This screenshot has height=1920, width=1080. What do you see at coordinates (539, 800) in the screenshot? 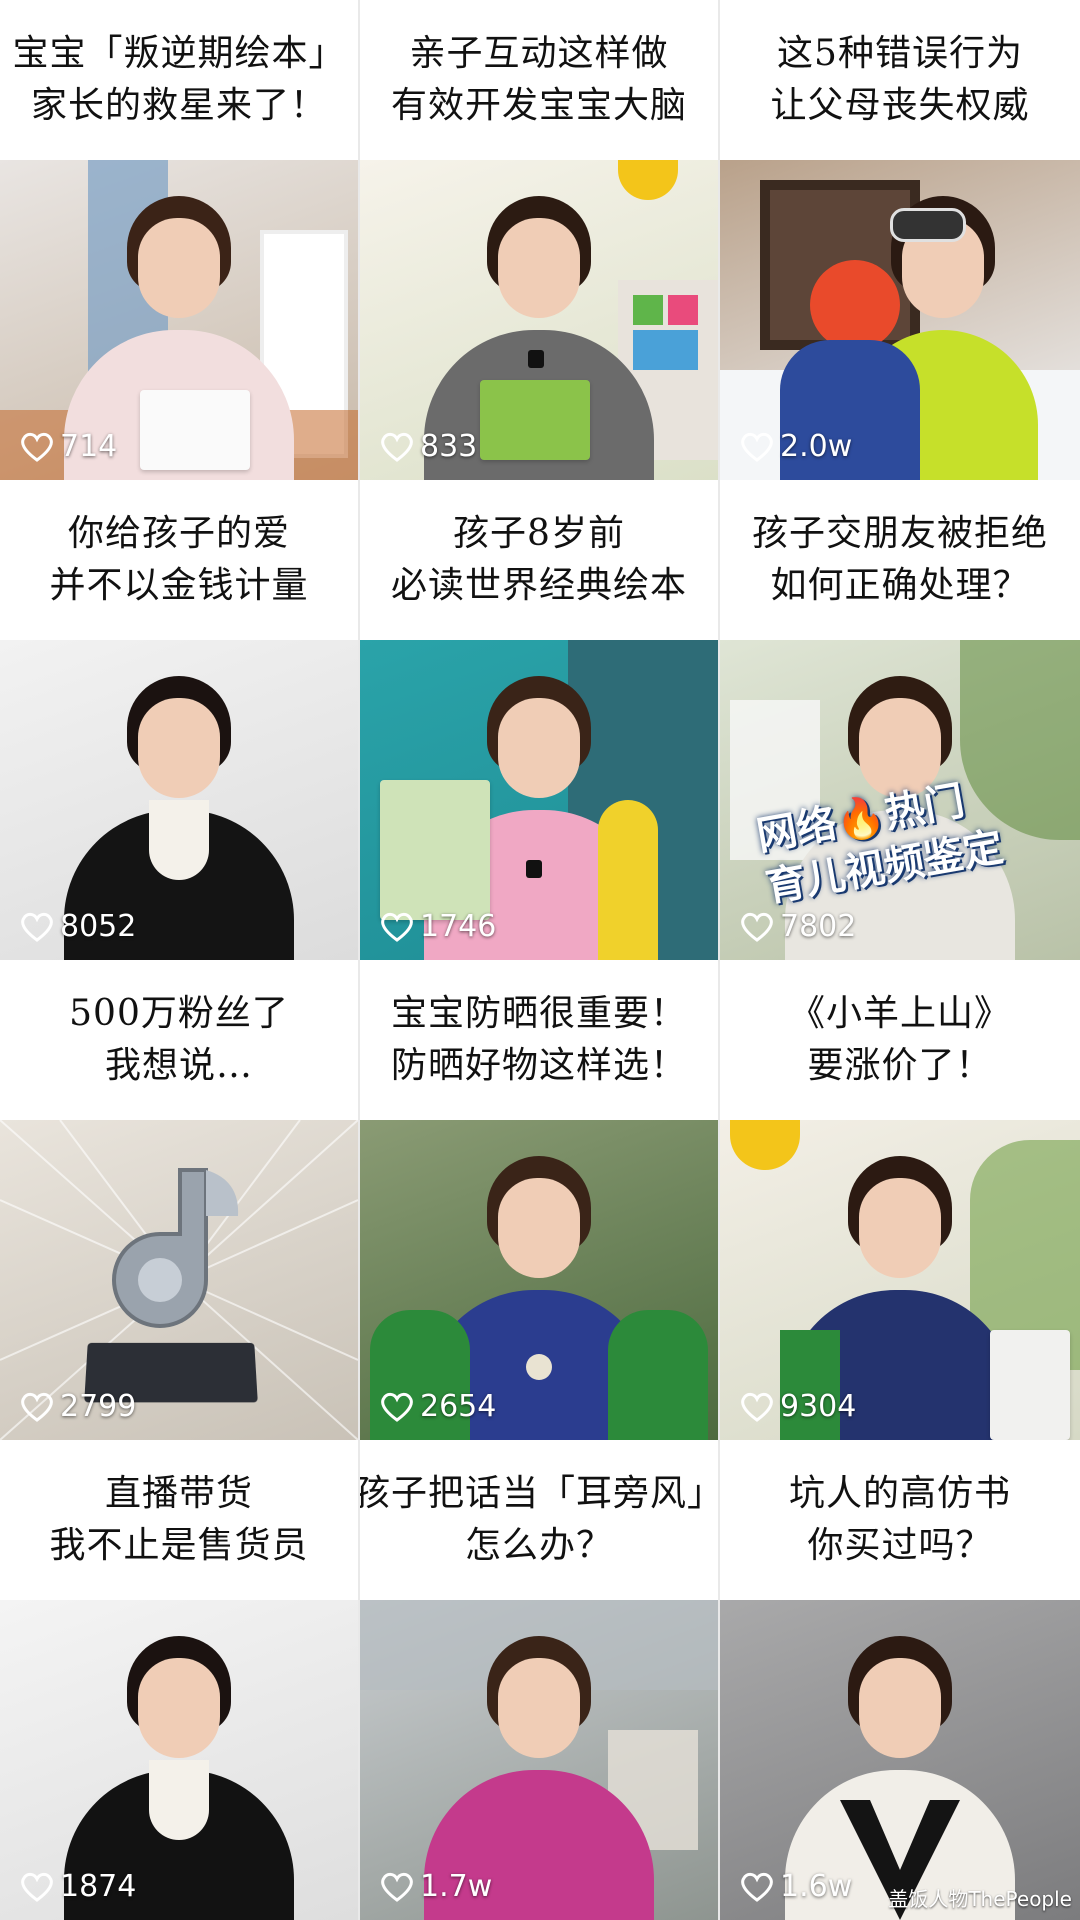
I see `video-thumbnail: 1746` at bounding box center [539, 800].